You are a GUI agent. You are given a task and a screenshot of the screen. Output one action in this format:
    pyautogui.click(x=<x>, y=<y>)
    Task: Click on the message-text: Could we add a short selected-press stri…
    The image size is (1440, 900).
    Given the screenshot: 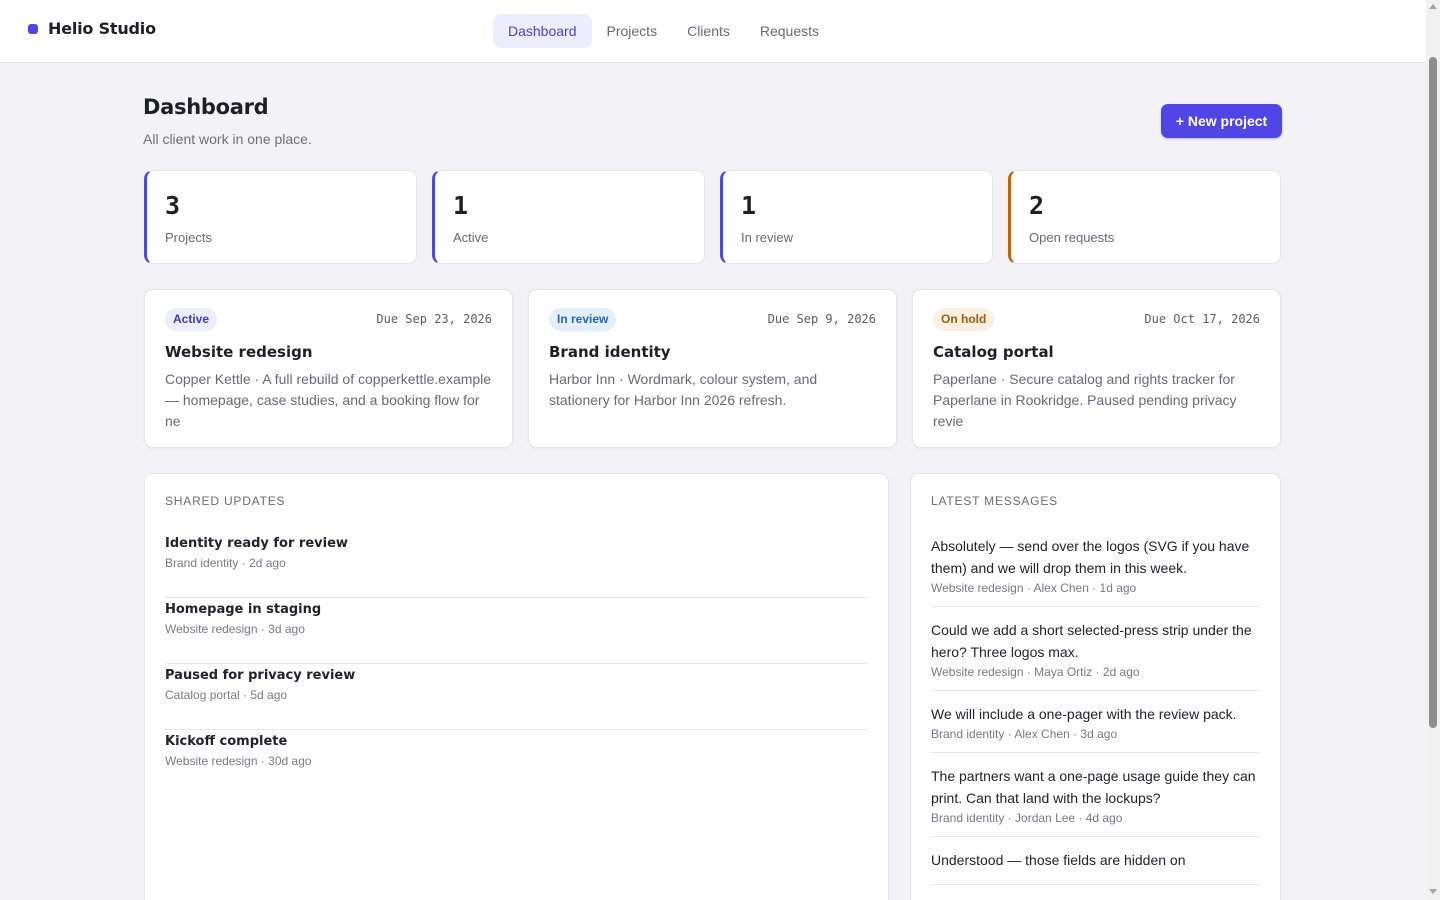 What is the action you would take?
    pyautogui.click(x=1091, y=641)
    